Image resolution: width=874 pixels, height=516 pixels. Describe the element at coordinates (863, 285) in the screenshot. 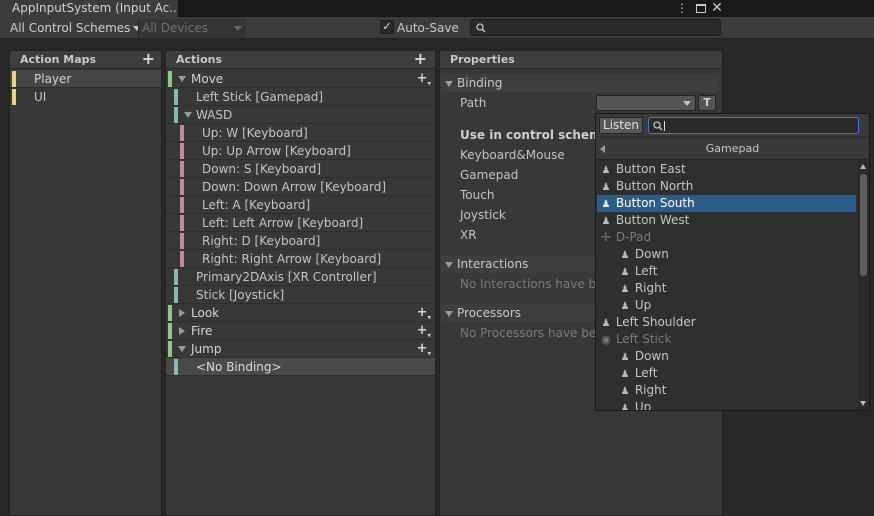

I see `popup-scrollbar` at that location.